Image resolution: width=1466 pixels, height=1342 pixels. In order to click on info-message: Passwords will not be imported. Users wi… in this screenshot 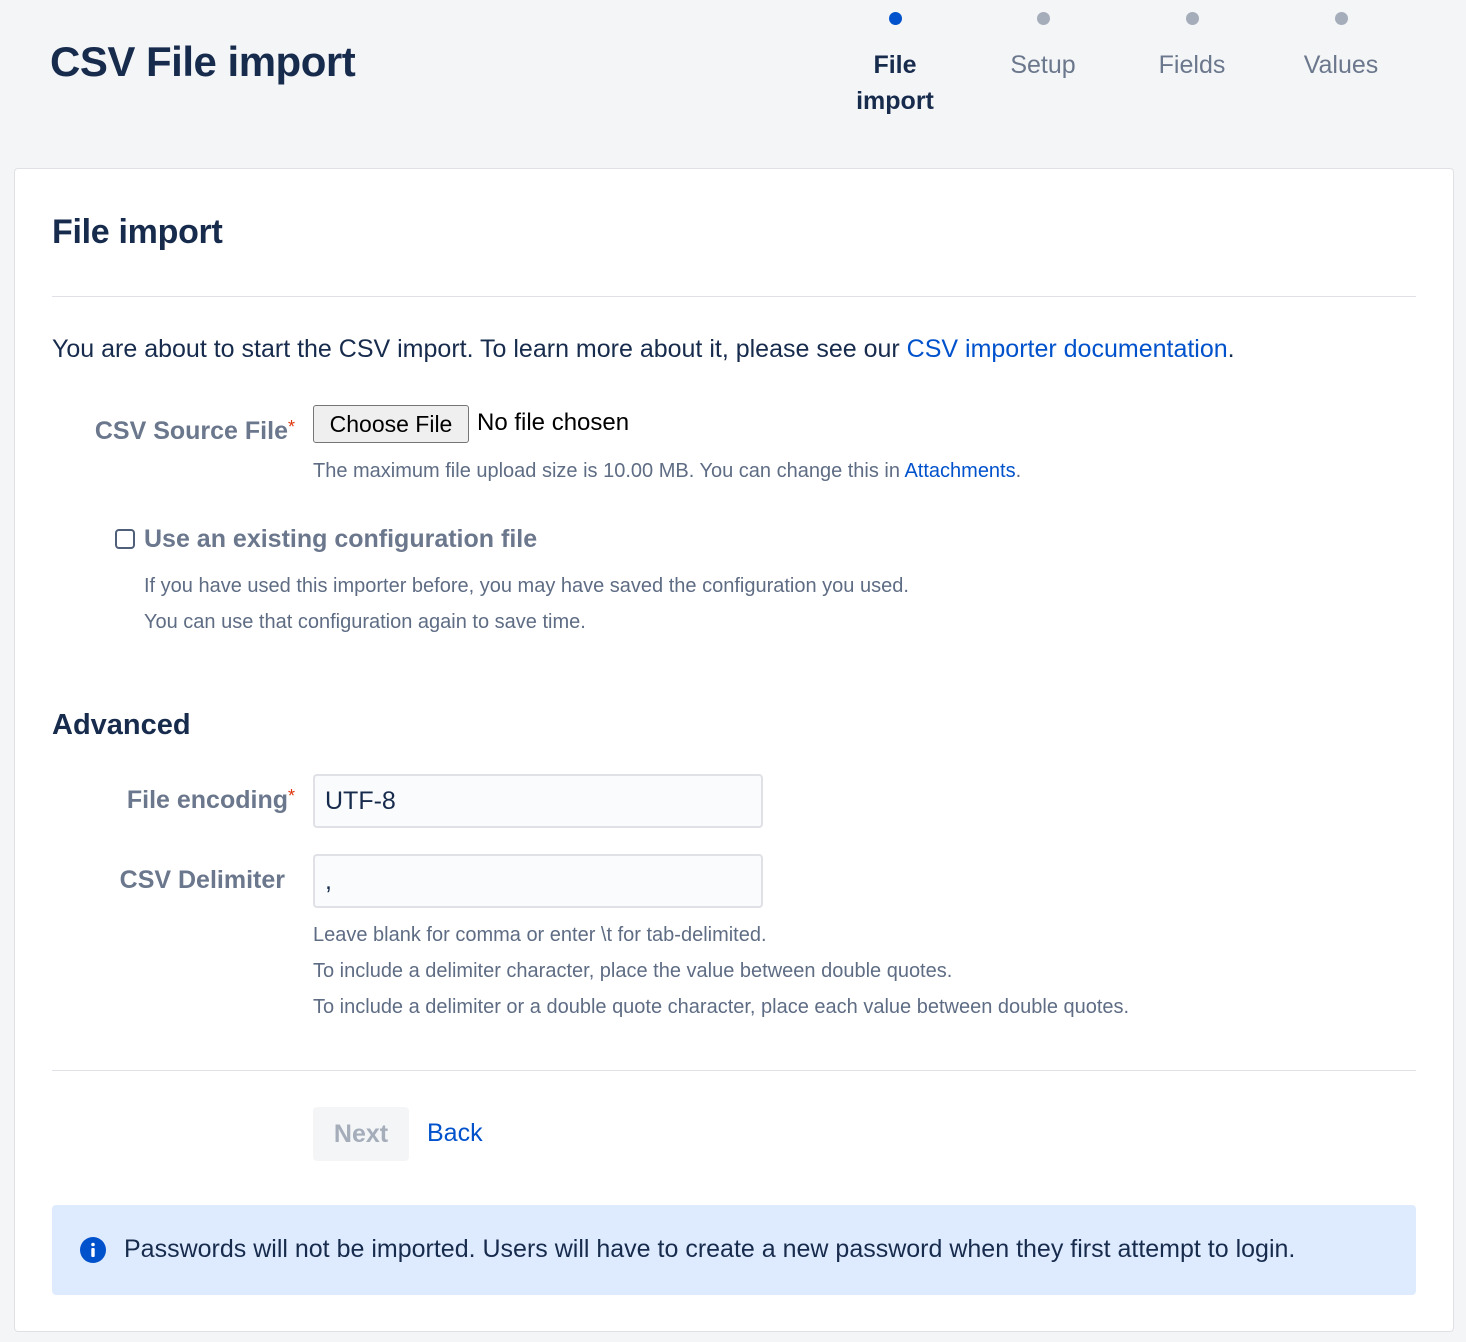, I will do `click(734, 1250)`.